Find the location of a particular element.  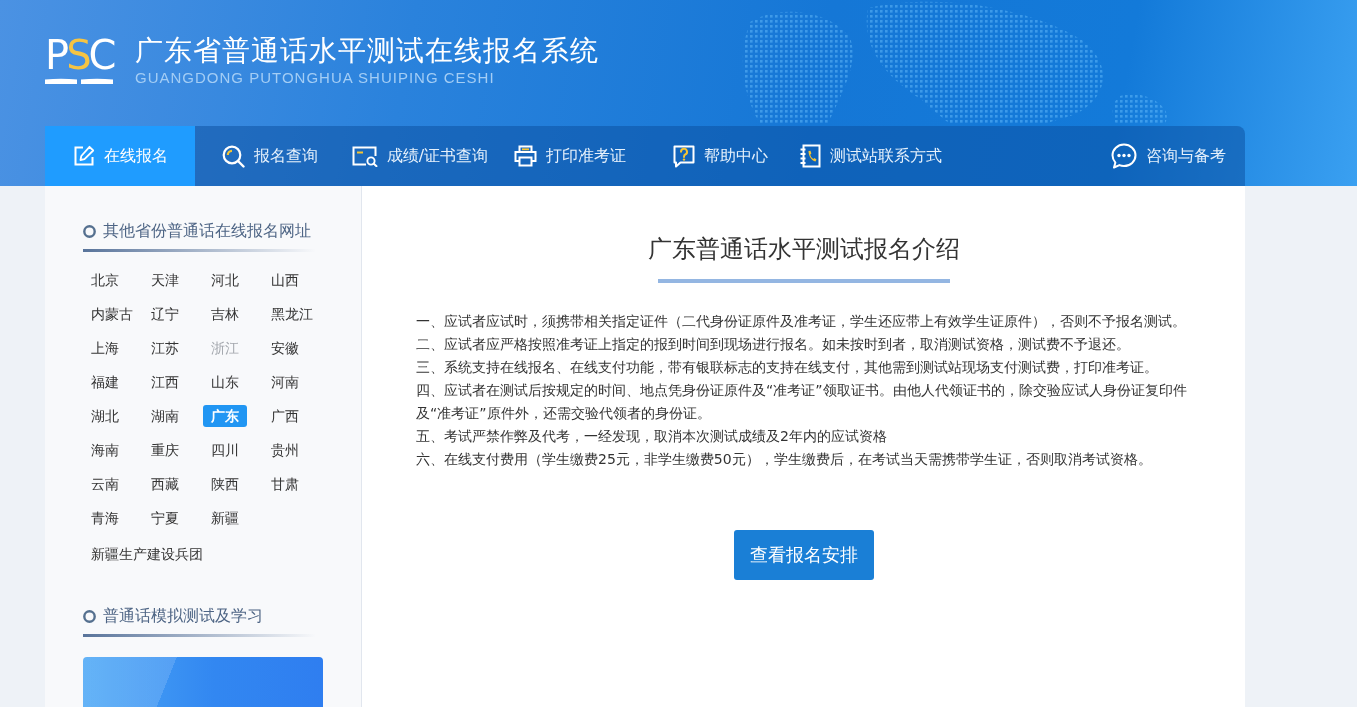

province-link: 安徽 is located at coordinates (285, 348).